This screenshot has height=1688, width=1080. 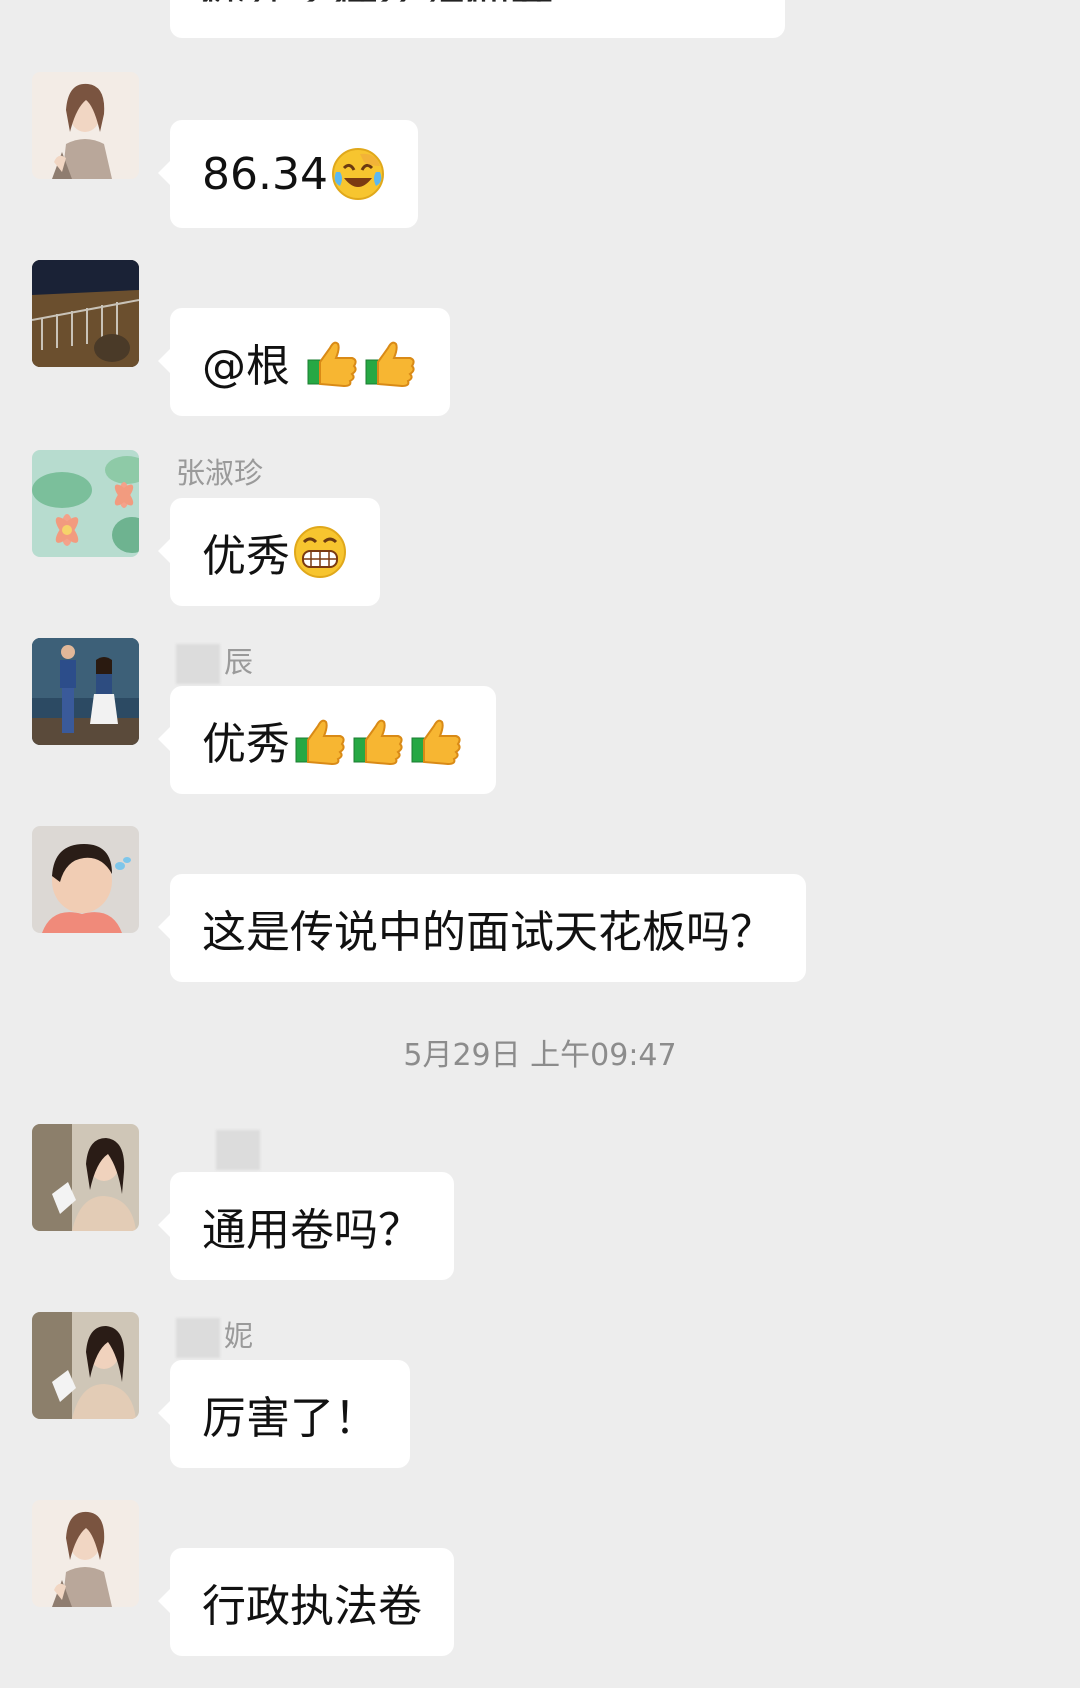 I want to click on avatar-child, so click(x=85, y=879).